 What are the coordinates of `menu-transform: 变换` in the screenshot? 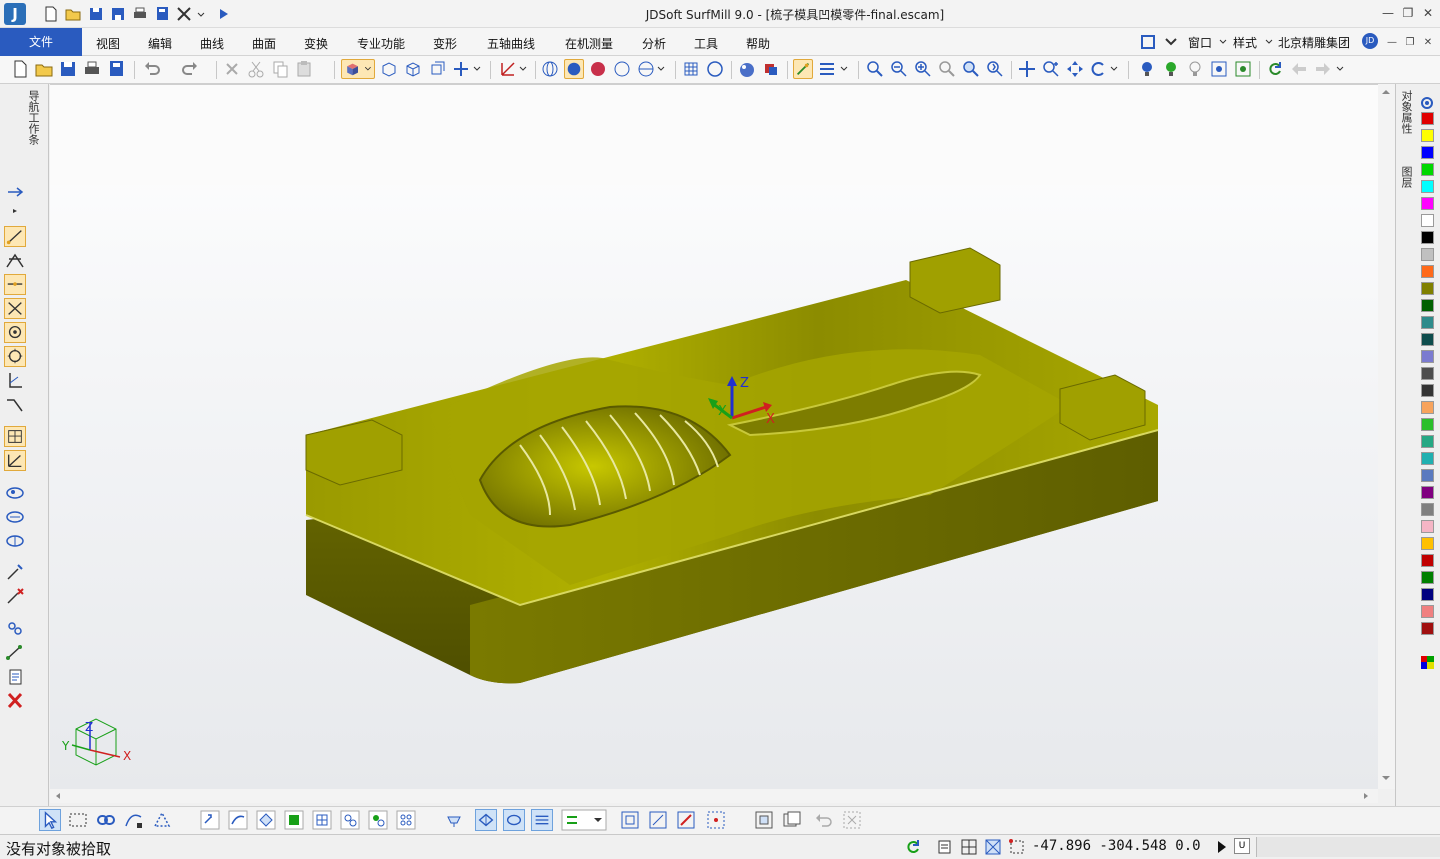 It's located at (316, 43).